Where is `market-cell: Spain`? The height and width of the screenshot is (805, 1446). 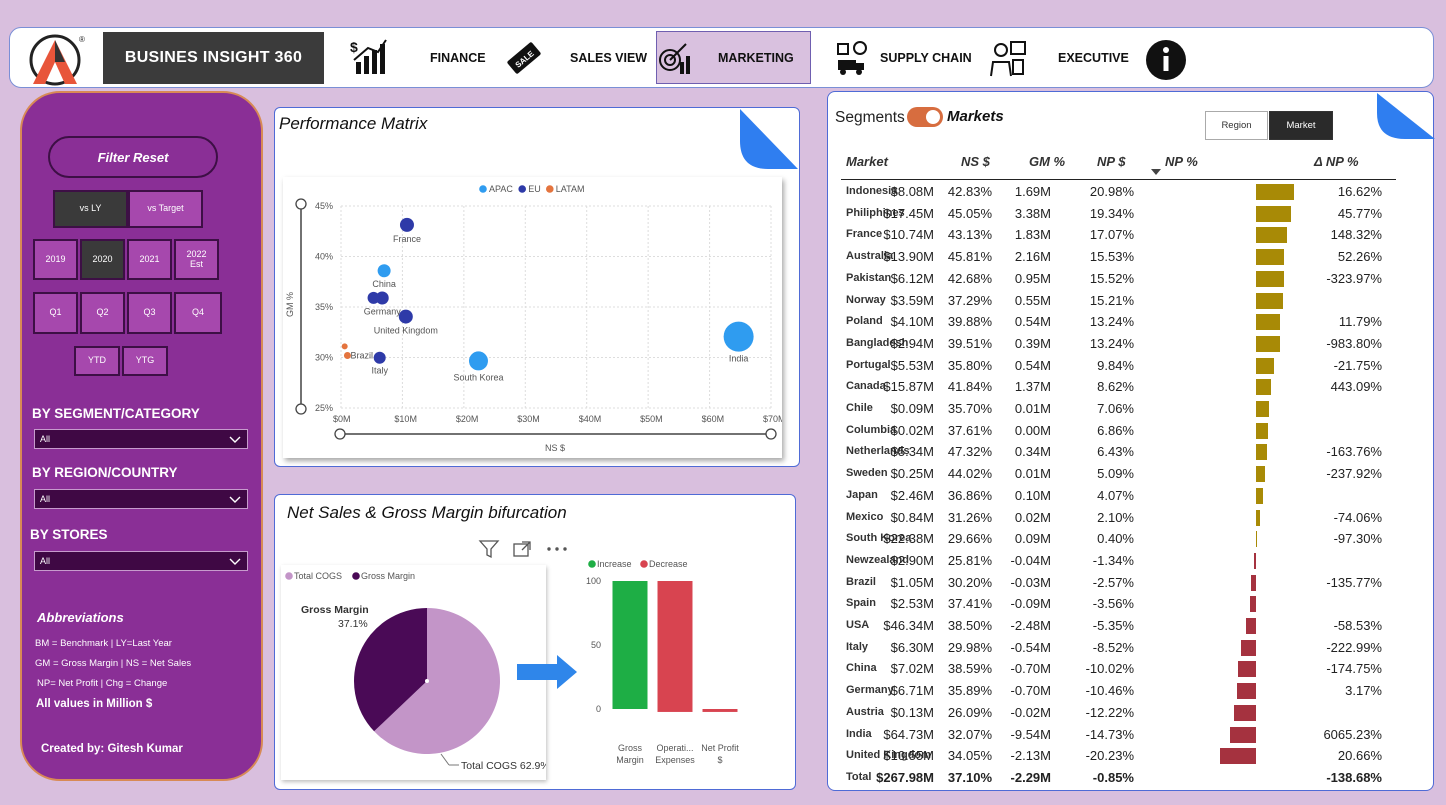
market-cell: Spain is located at coordinates (861, 603).